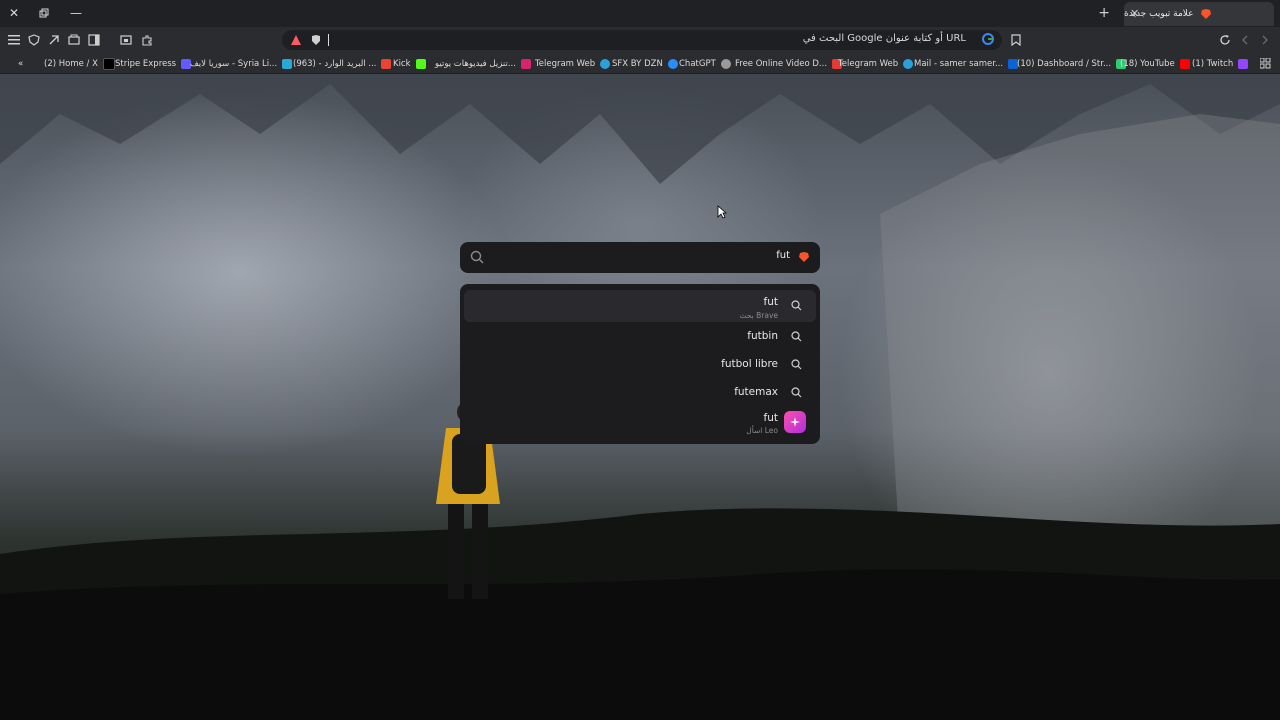 This screenshot has width=1280, height=720. Describe the element at coordinates (386, 63) in the screenshot. I see `gmail-icon` at that location.